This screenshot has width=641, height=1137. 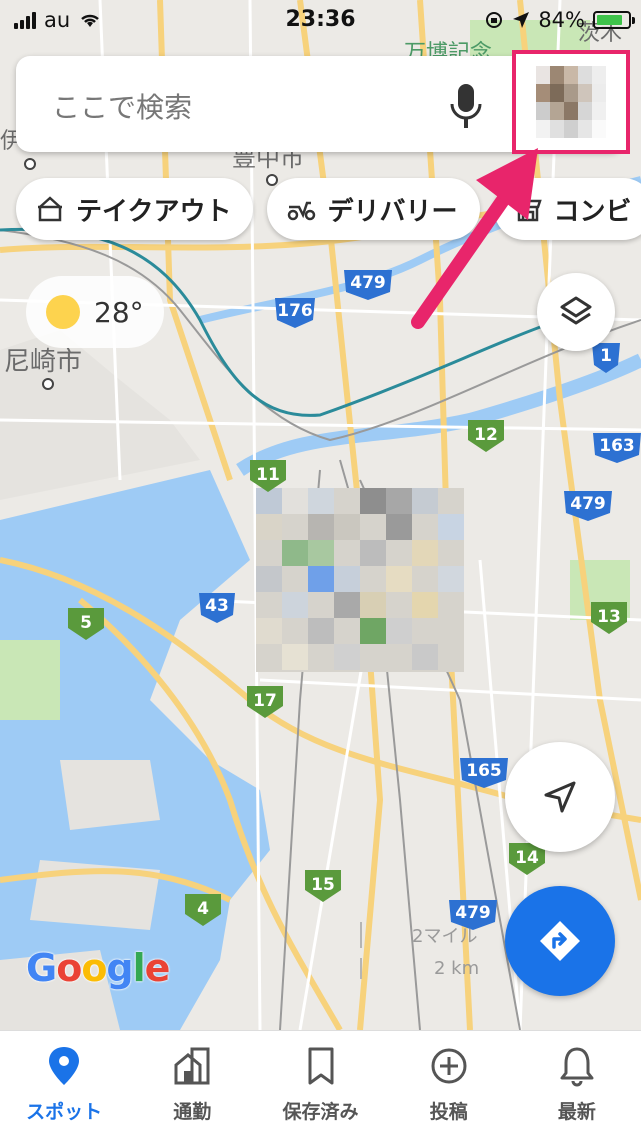 What do you see at coordinates (577, 1110) in the screenshot?
I see `tab-updates-label: 最新` at bounding box center [577, 1110].